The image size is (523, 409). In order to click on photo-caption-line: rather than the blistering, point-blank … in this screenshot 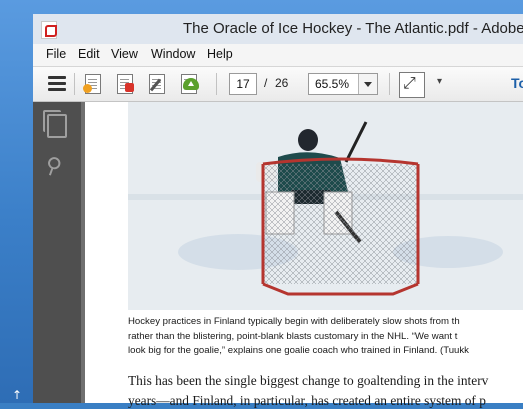, I will do `click(293, 336)`.